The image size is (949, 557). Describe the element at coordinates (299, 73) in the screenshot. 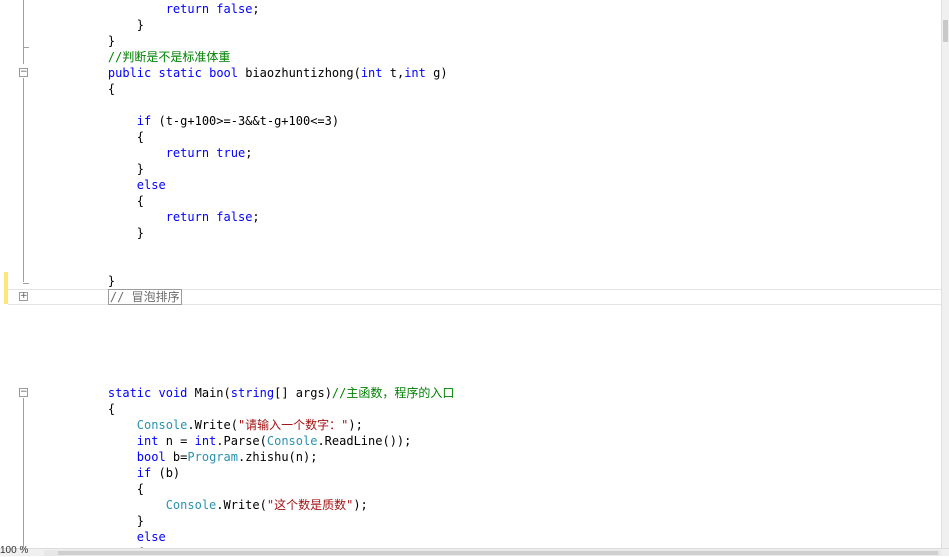

I see `code-token: biaozhuntizhong(` at that location.